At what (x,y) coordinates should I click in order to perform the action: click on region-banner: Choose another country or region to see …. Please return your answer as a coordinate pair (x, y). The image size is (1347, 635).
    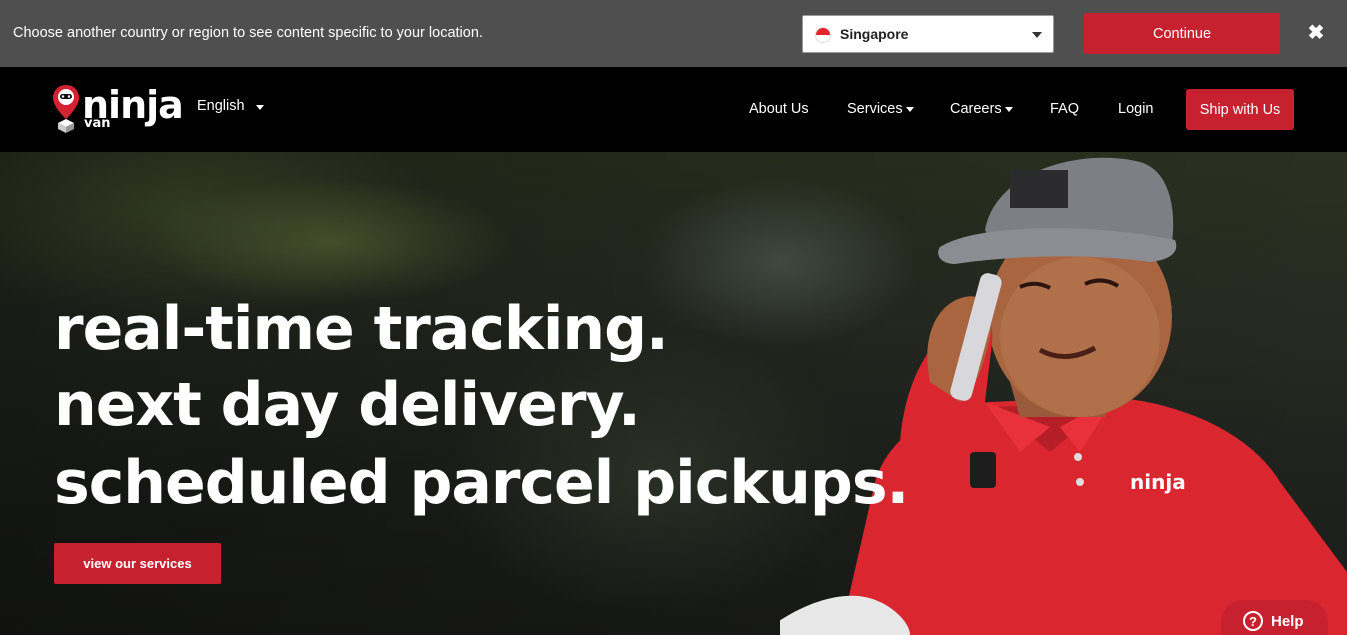
    Looking at the image, I should click on (673, 33).